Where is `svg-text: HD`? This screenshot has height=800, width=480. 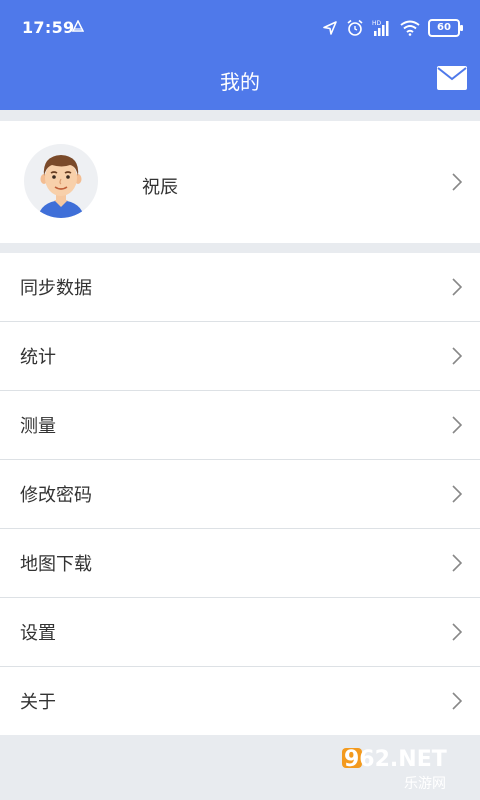
svg-text: HD is located at coordinates (377, 23).